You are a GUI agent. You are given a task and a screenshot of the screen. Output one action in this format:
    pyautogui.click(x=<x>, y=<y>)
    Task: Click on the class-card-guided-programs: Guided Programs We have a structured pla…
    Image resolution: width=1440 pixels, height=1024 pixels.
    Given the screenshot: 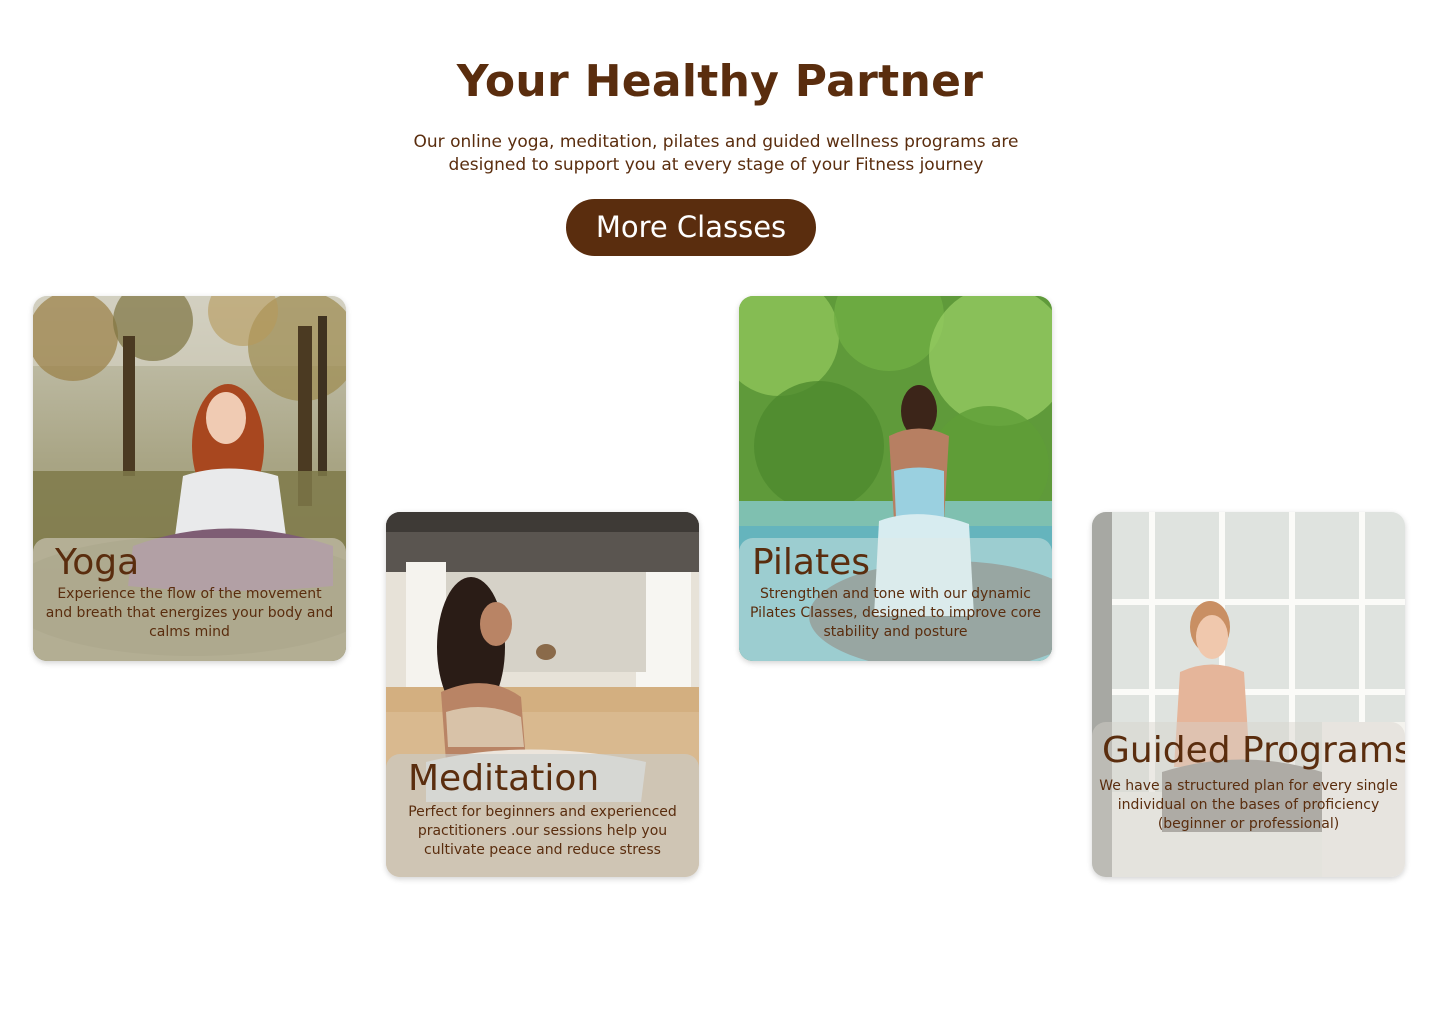 What is the action you would take?
    pyautogui.click(x=1248, y=694)
    